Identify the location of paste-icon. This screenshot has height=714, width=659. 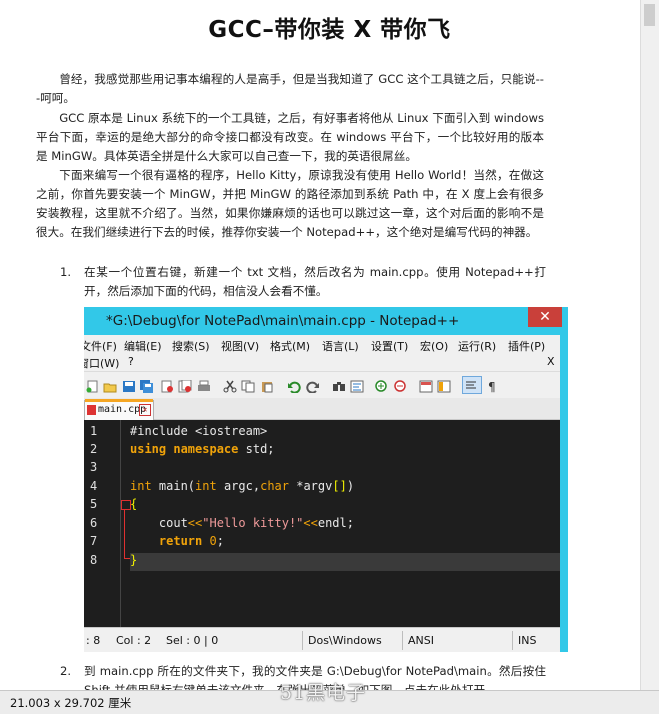
(267, 385).